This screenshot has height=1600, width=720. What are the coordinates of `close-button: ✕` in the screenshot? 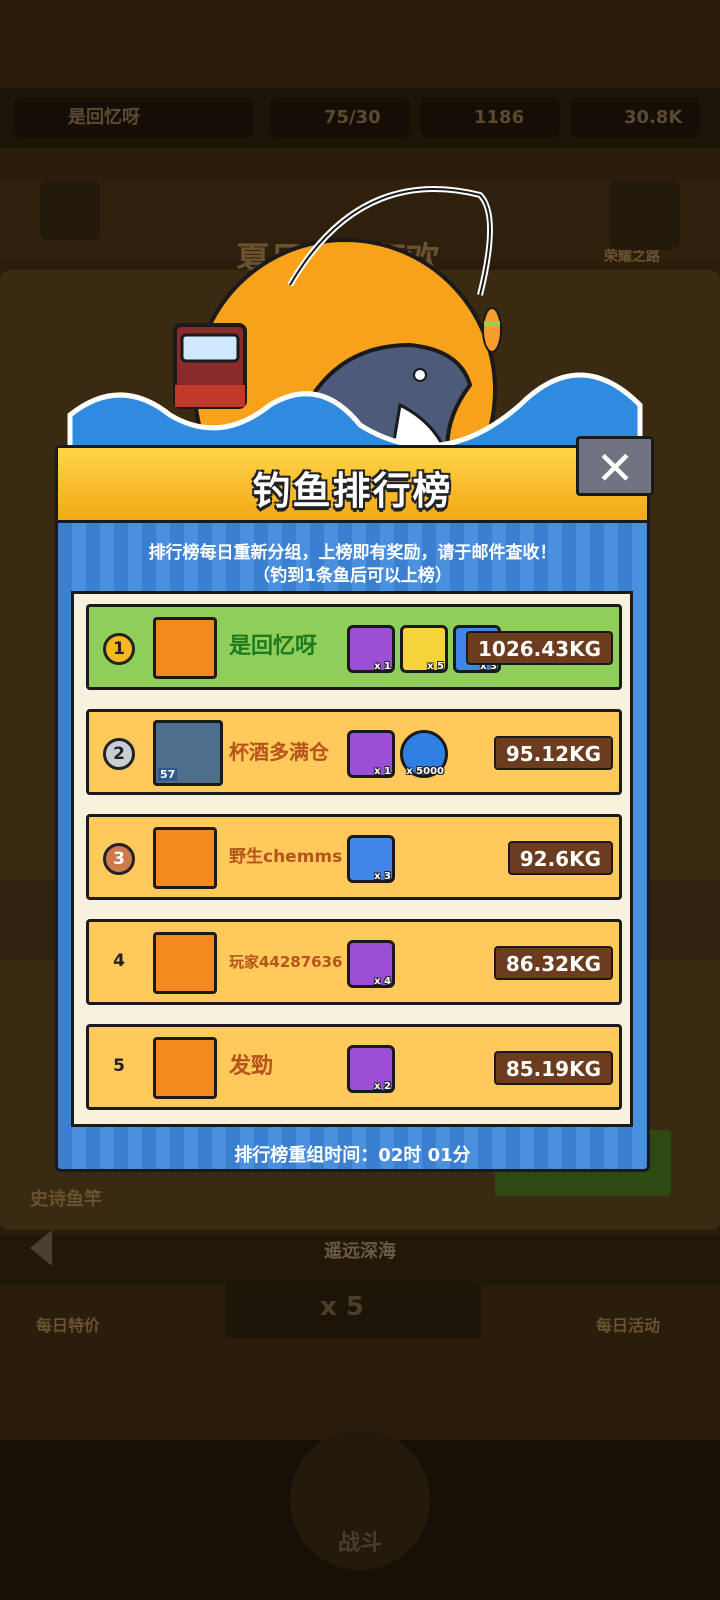 It's located at (615, 466).